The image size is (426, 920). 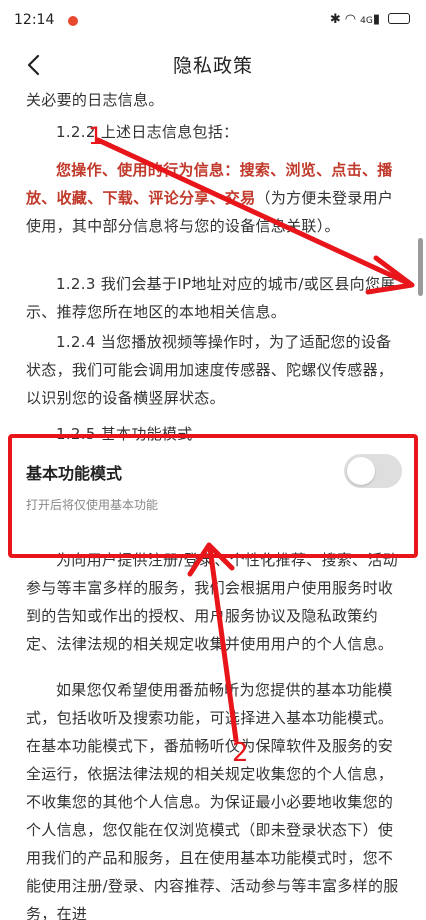 I want to click on toggle-knob, so click(x=361, y=471).